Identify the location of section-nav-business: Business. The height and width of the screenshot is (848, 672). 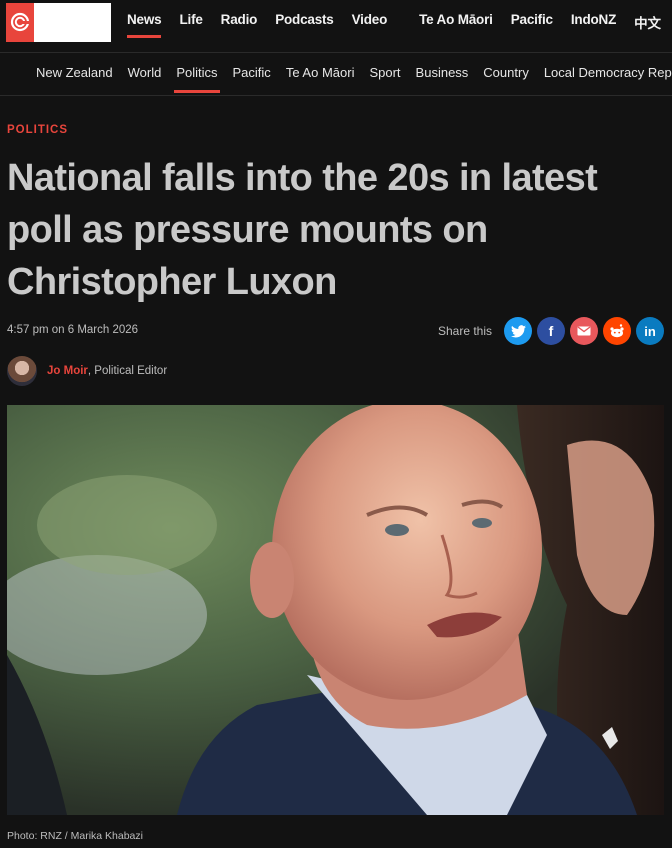
(442, 72).